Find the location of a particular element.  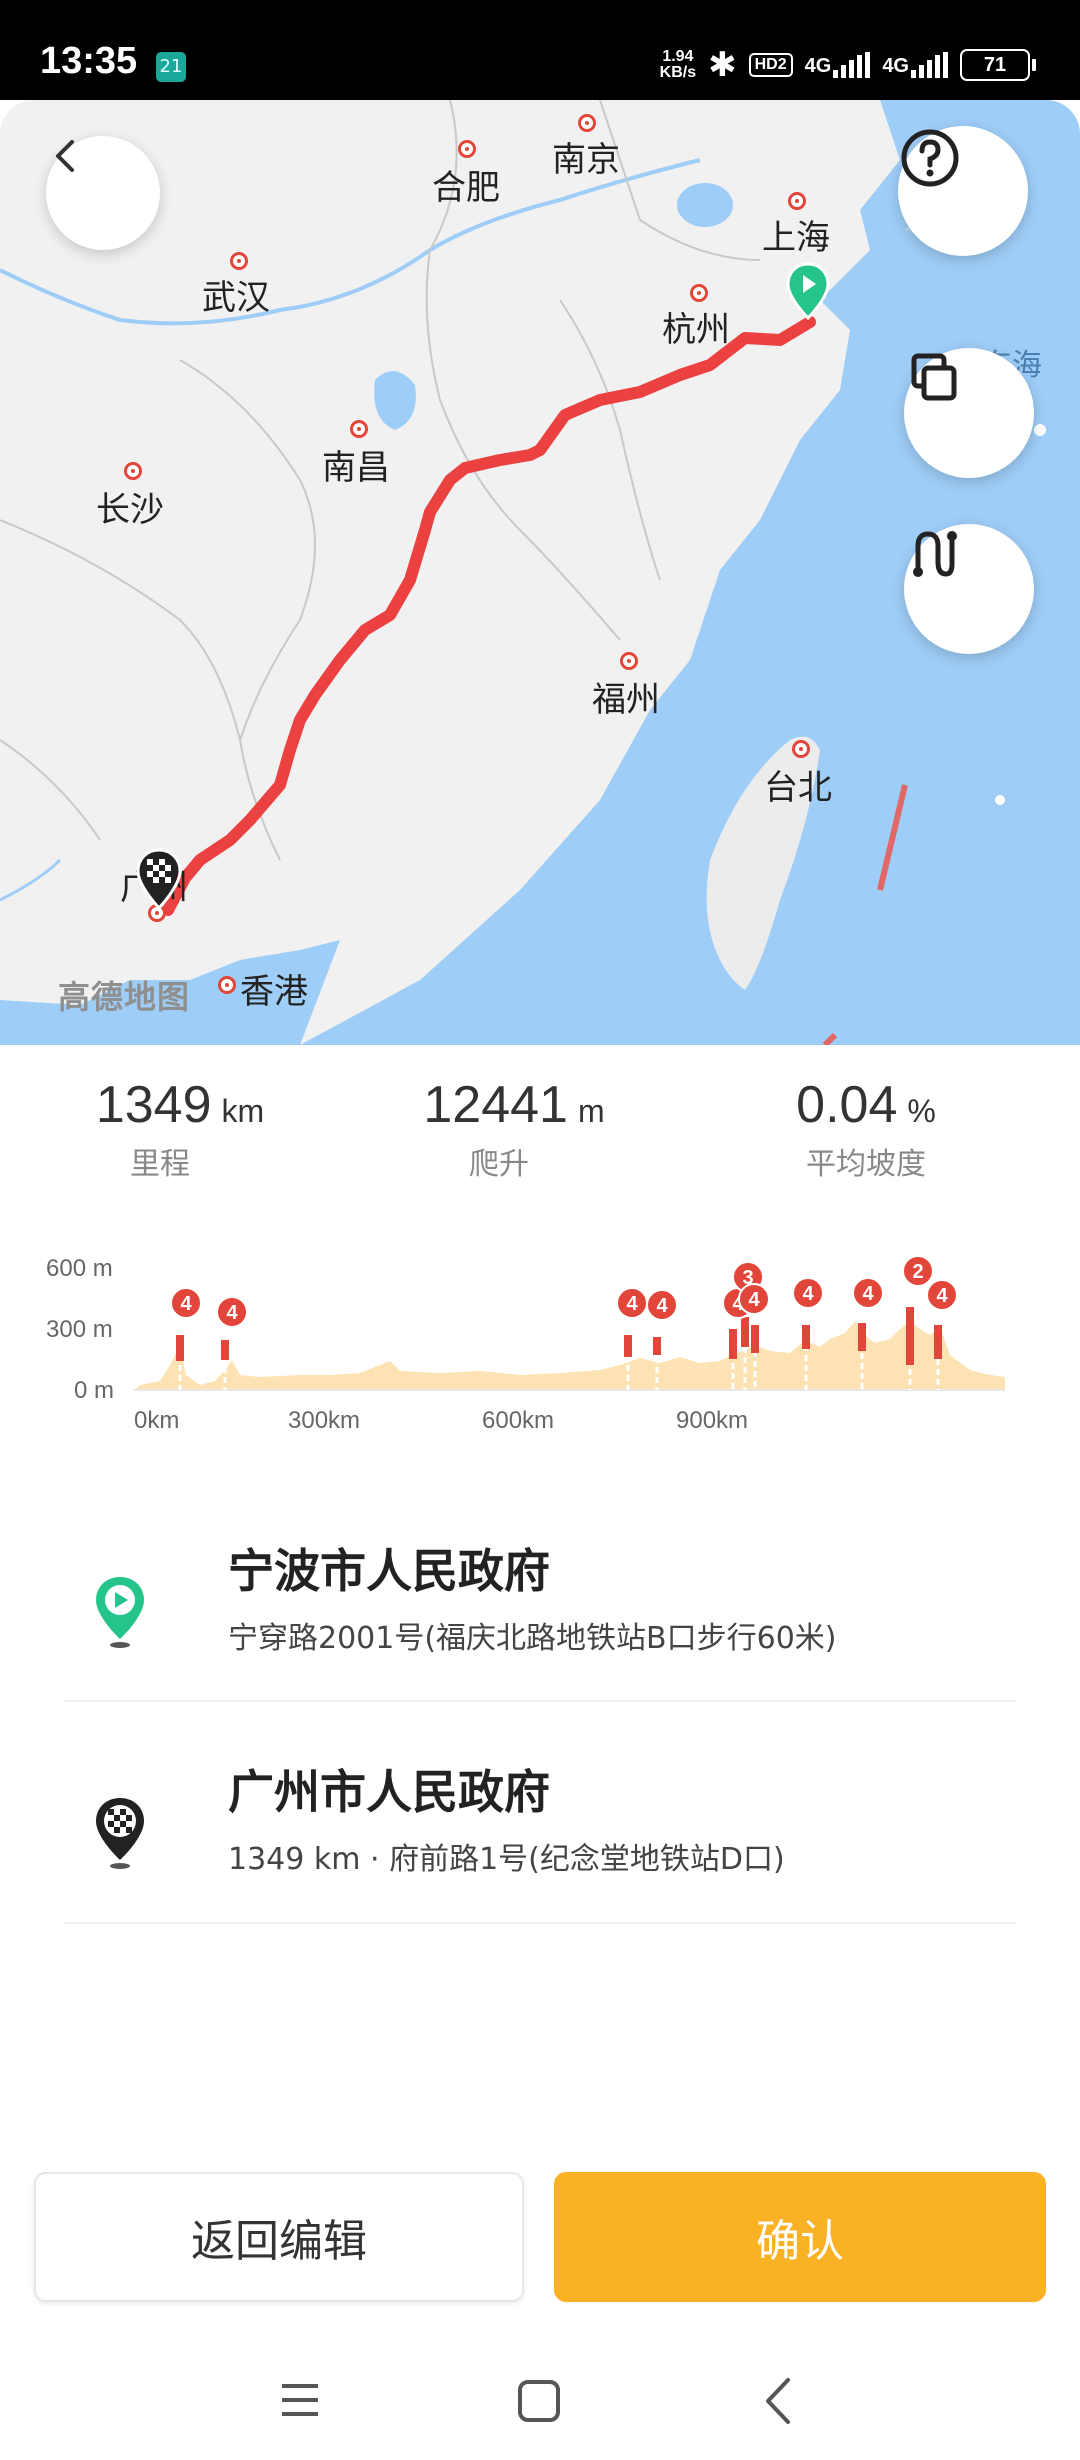

stat-grade: 0.04% 平均坡度 is located at coordinates (866, 1129).